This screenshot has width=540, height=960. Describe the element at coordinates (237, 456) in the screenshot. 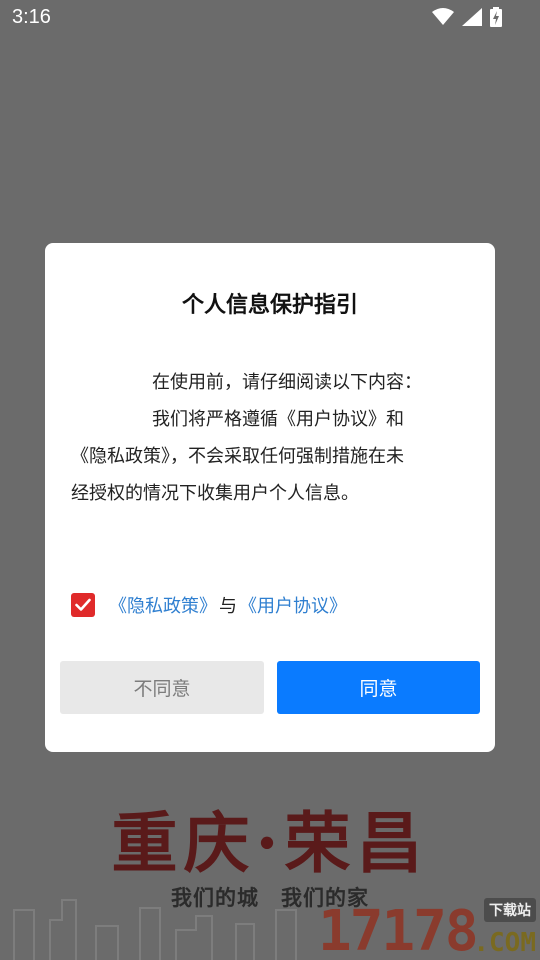

I see `body-line: 《隐私政策》，不会采取任何强制措施在未` at that location.